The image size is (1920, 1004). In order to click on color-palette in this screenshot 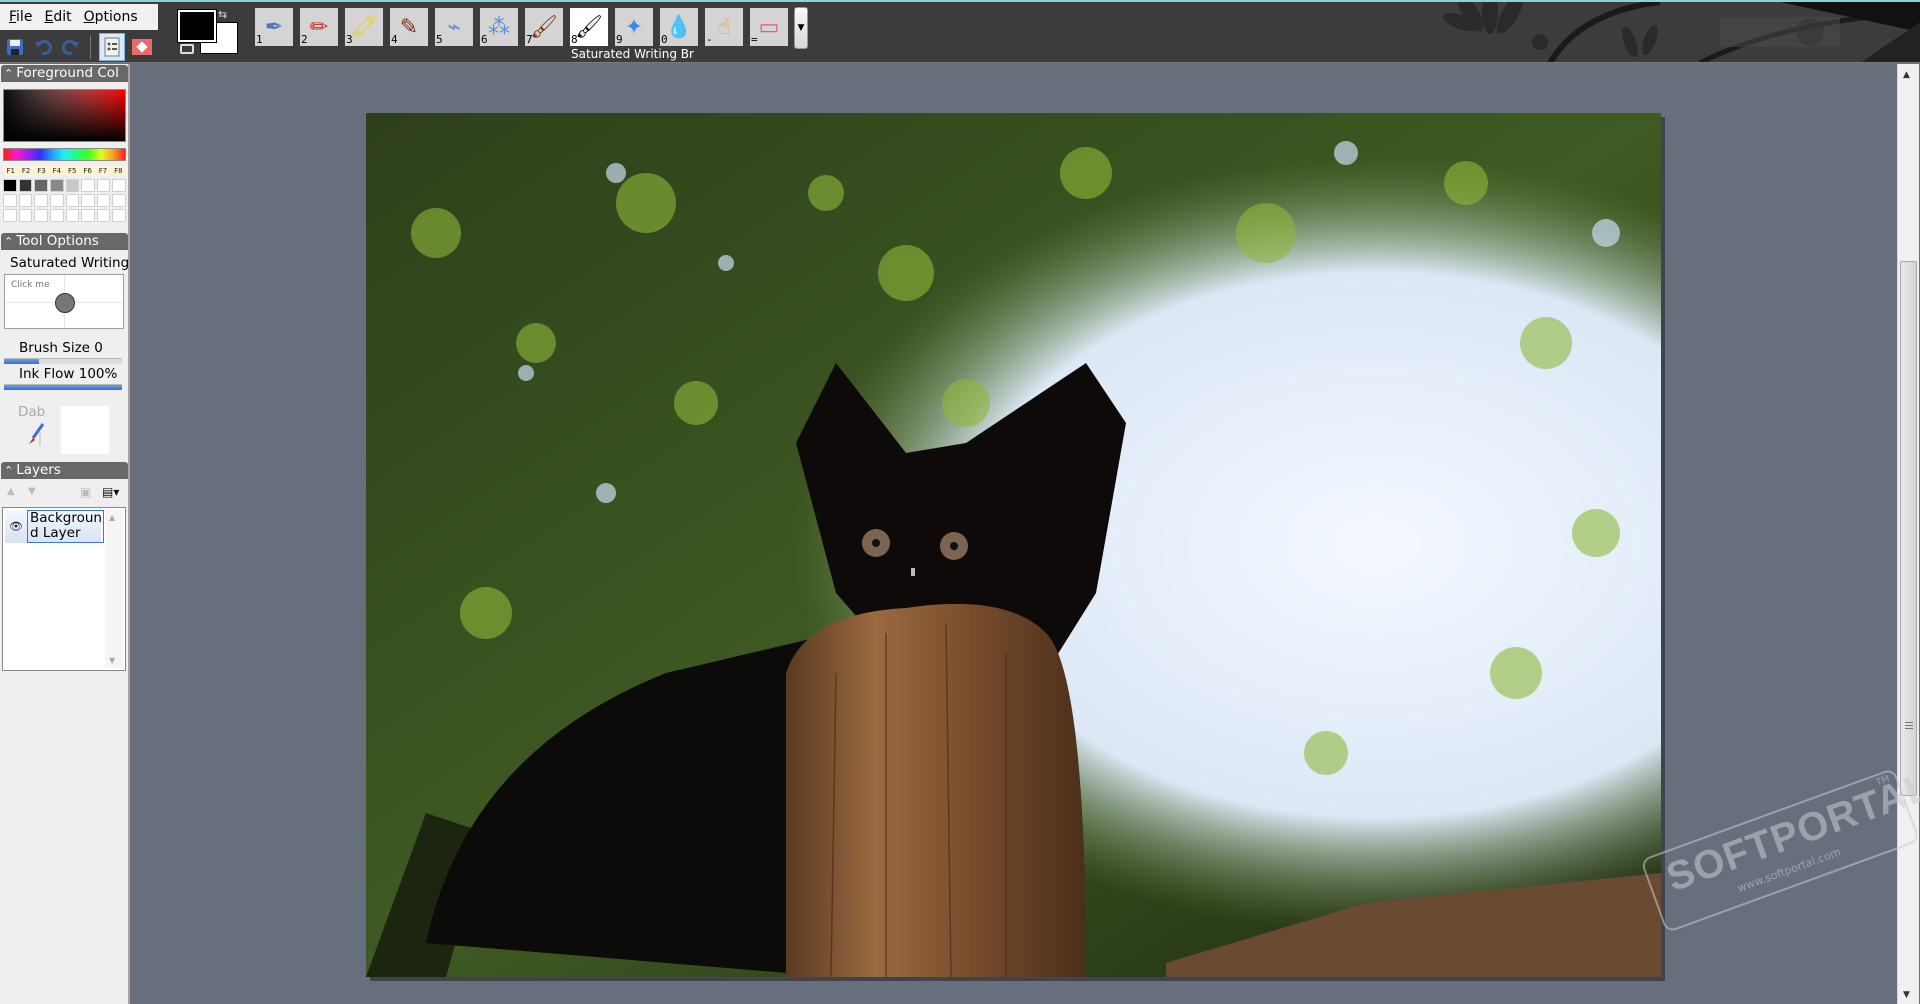, I will do `click(64, 200)`.